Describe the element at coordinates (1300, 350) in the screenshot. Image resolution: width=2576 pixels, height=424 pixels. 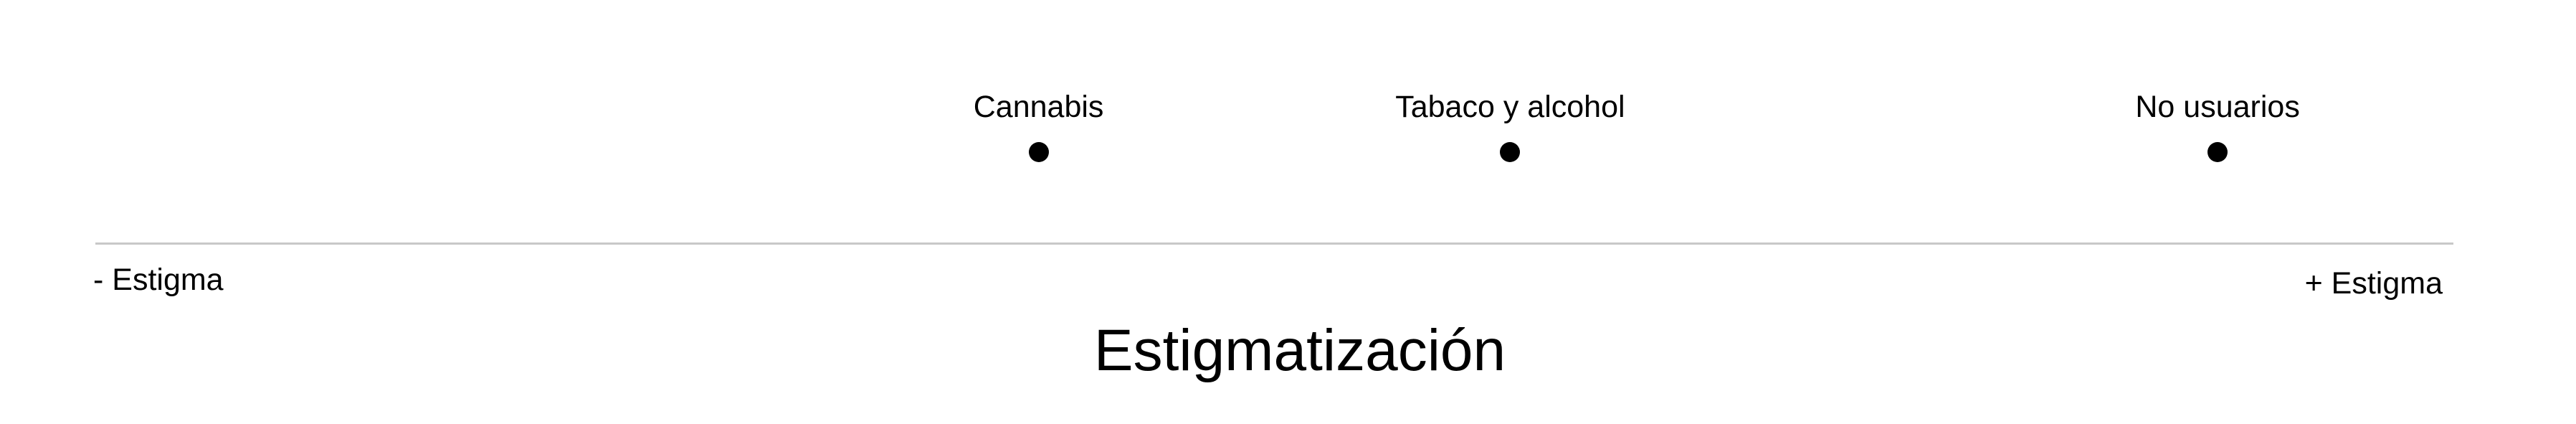
I see `axis-title: Estigmatización` at that location.